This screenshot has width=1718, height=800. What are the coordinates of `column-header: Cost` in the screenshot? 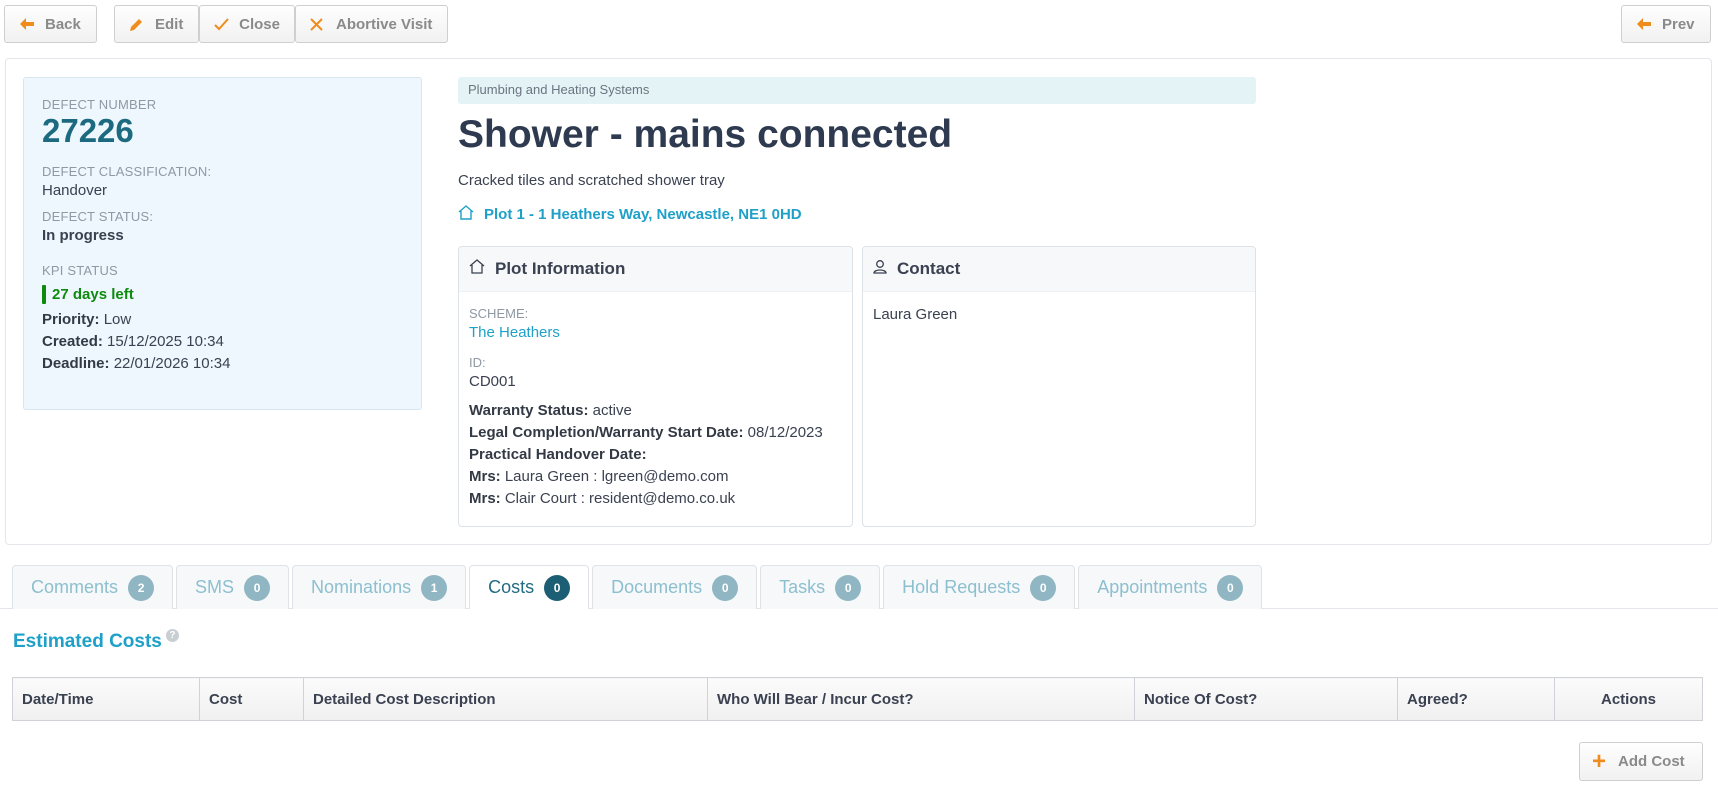 It's located at (251, 699).